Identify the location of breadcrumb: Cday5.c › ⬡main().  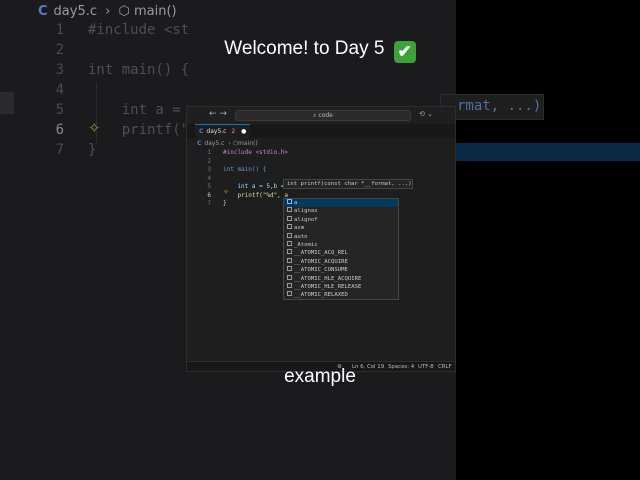
(227, 143).